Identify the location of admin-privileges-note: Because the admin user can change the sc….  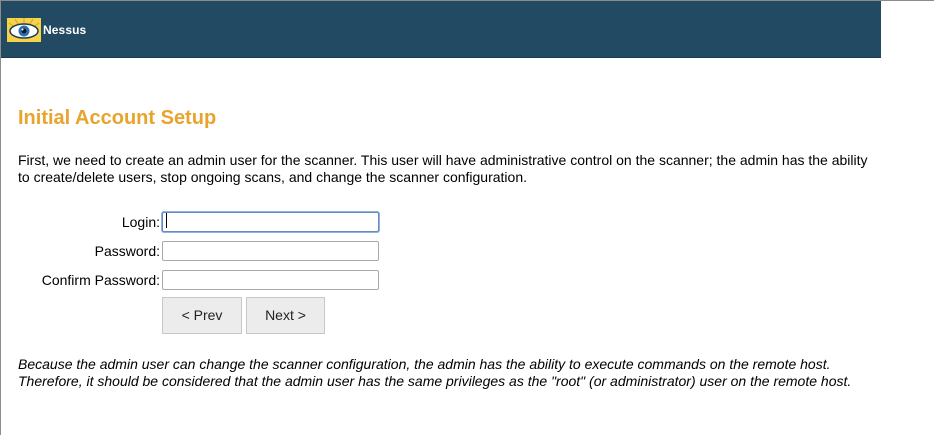
(435, 372).